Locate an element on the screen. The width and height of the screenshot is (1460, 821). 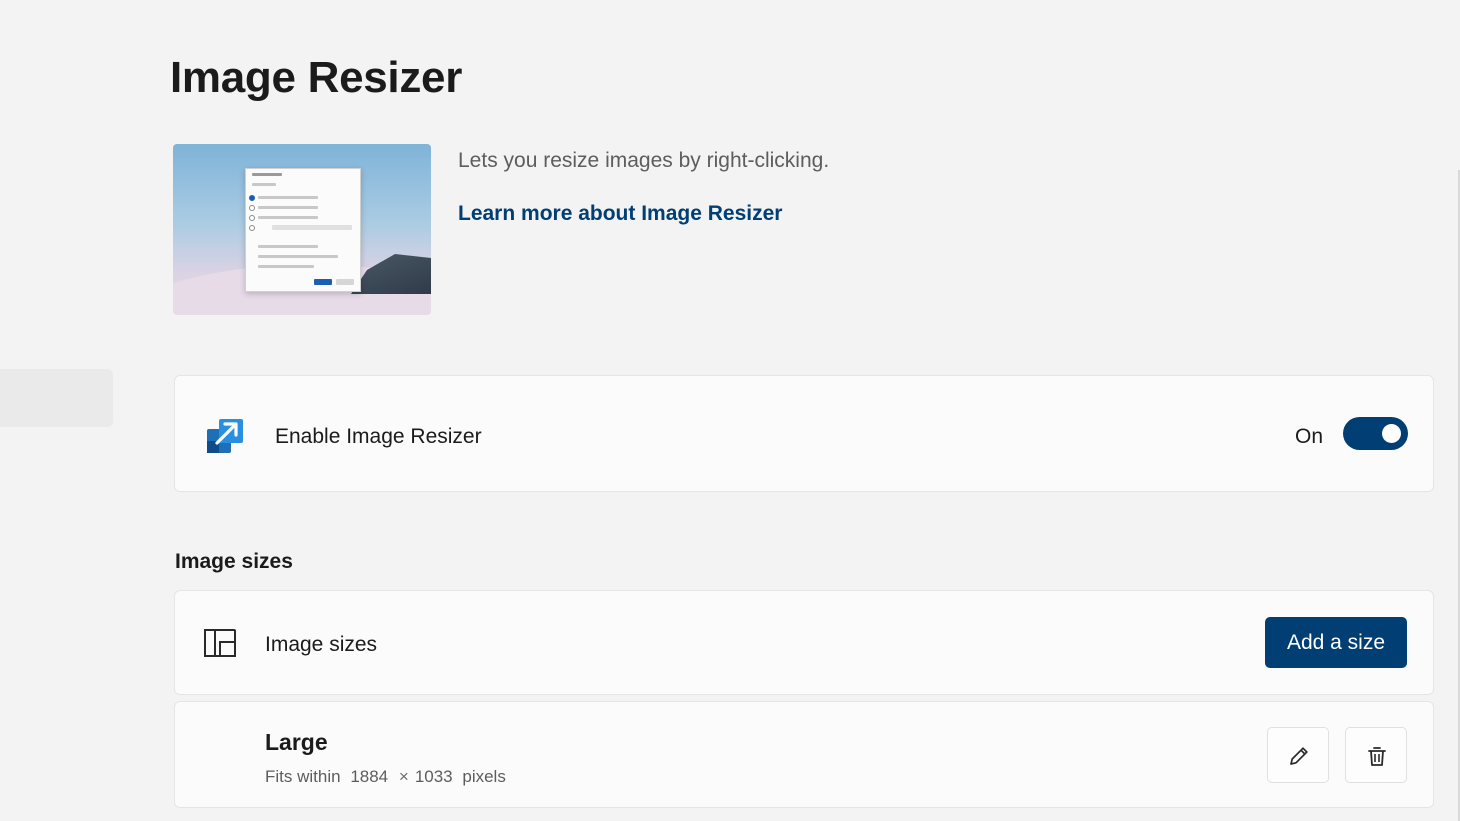
enable-image-resizer-card: Enable Image Resizer On is located at coordinates (804, 433).